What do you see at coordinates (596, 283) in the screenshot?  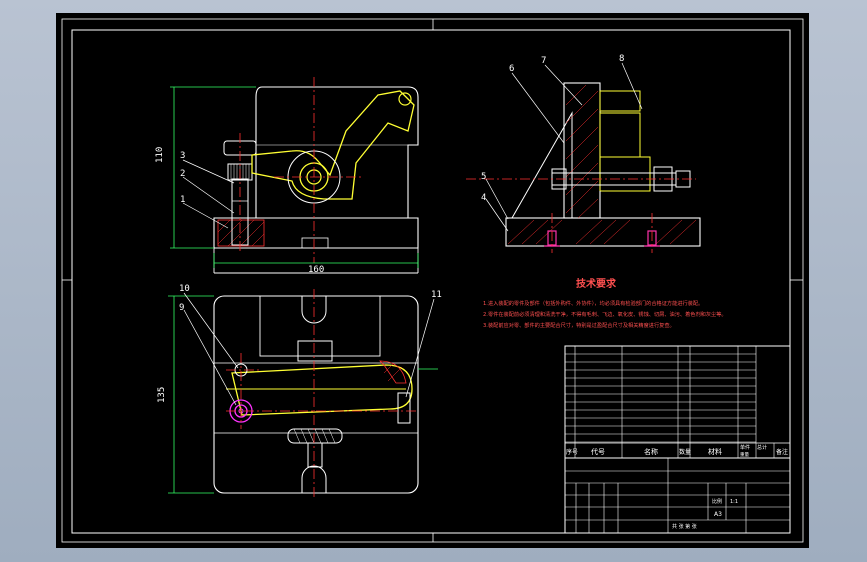 I see `tech-title: 技术要求` at bounding box center [596, 283].